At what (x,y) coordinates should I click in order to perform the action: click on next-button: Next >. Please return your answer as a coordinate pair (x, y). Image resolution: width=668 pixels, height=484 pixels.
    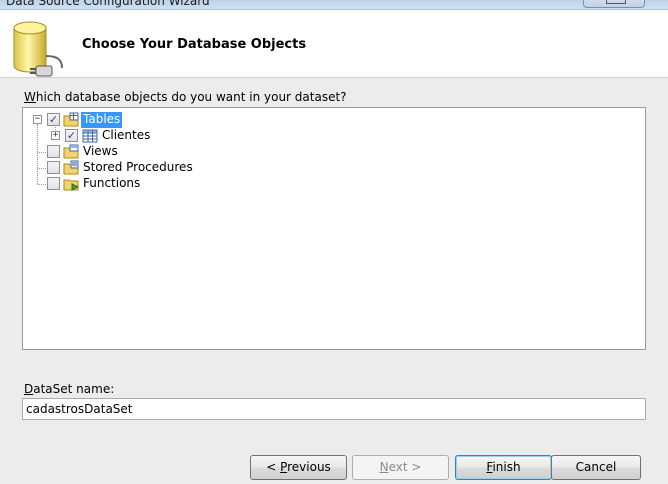
    Looking at the image, I should click on (400, 467).